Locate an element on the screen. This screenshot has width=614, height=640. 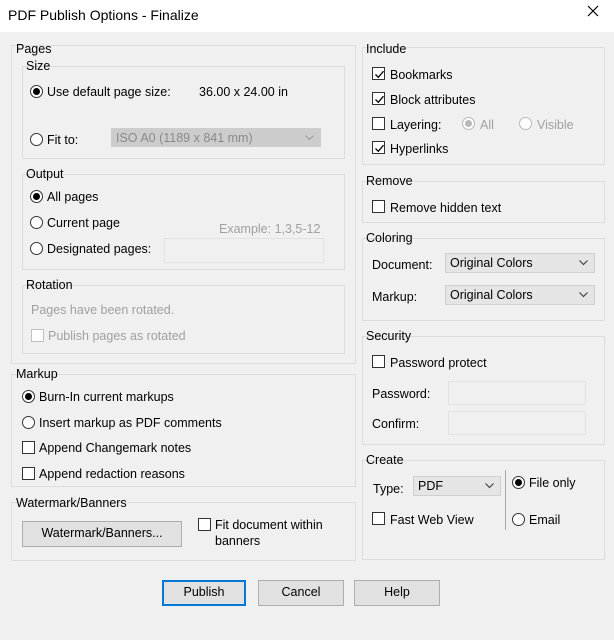
coloring-group-title: Coloring is located at coordinates (389, 238).